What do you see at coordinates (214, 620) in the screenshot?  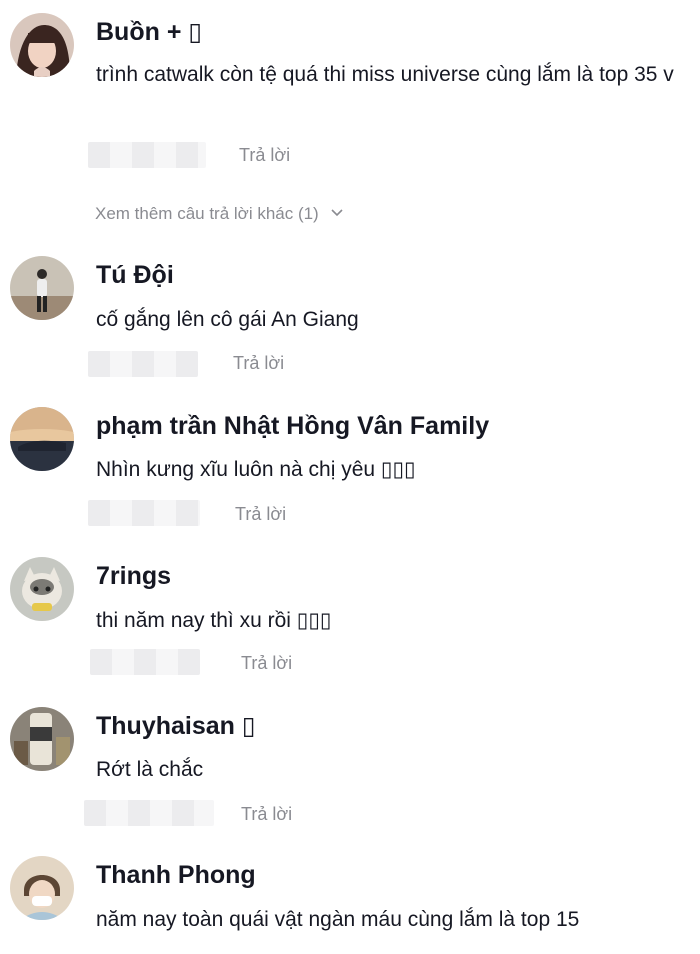 I see `comment-text: thi năm nay thì xu rồi ▯▯▯` at bounding box center [214, 620].